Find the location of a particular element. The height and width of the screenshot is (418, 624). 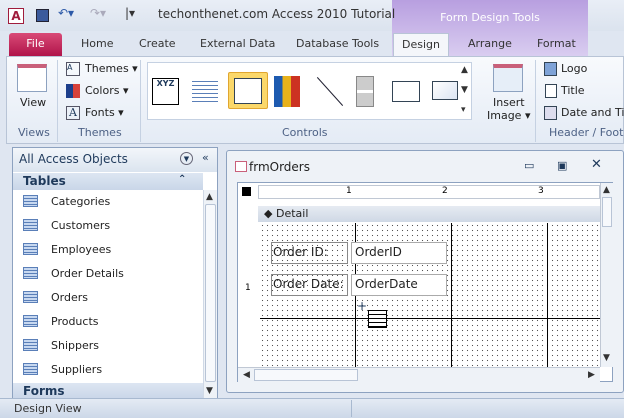

section-label: Detail is located at coordinates (292, 213).